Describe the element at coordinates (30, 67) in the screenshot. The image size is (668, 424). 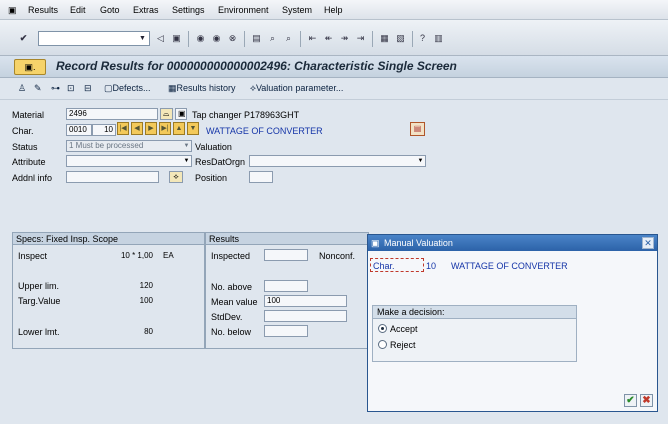
I see `menu-button: ▣.` at that location.